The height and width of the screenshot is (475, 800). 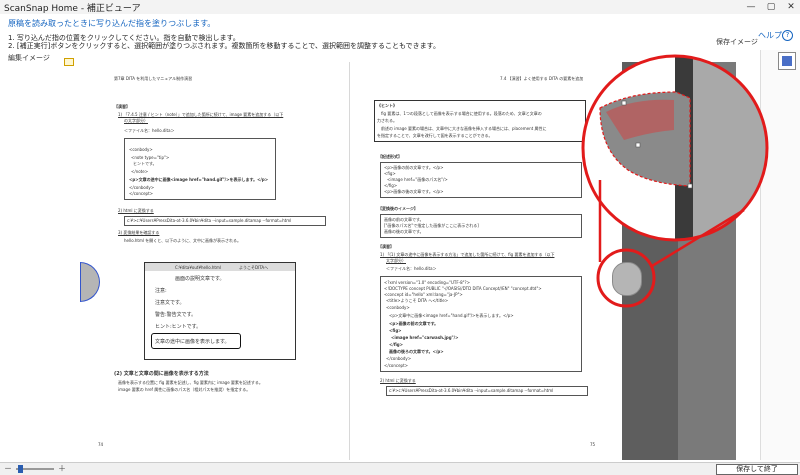 I want to click on right-file-label: ＜ファイル名：hello.dita＞, so click(x=411, y=268).